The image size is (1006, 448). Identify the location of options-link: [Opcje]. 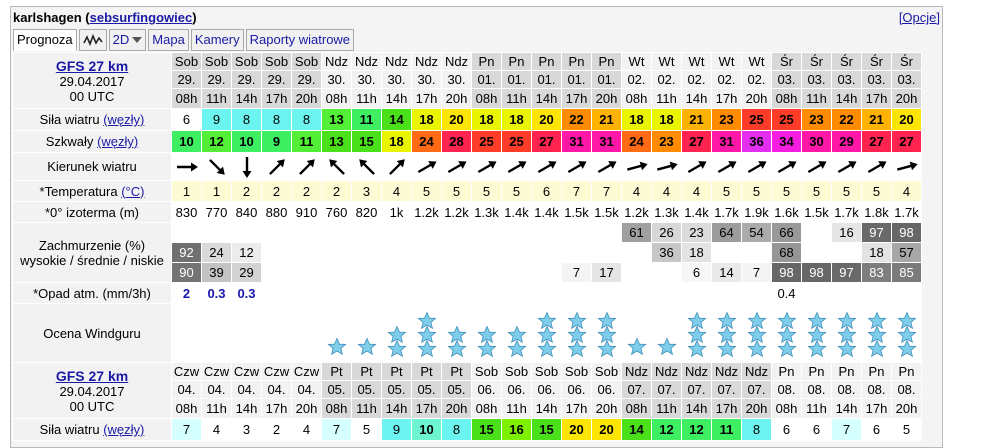
(919, 17).